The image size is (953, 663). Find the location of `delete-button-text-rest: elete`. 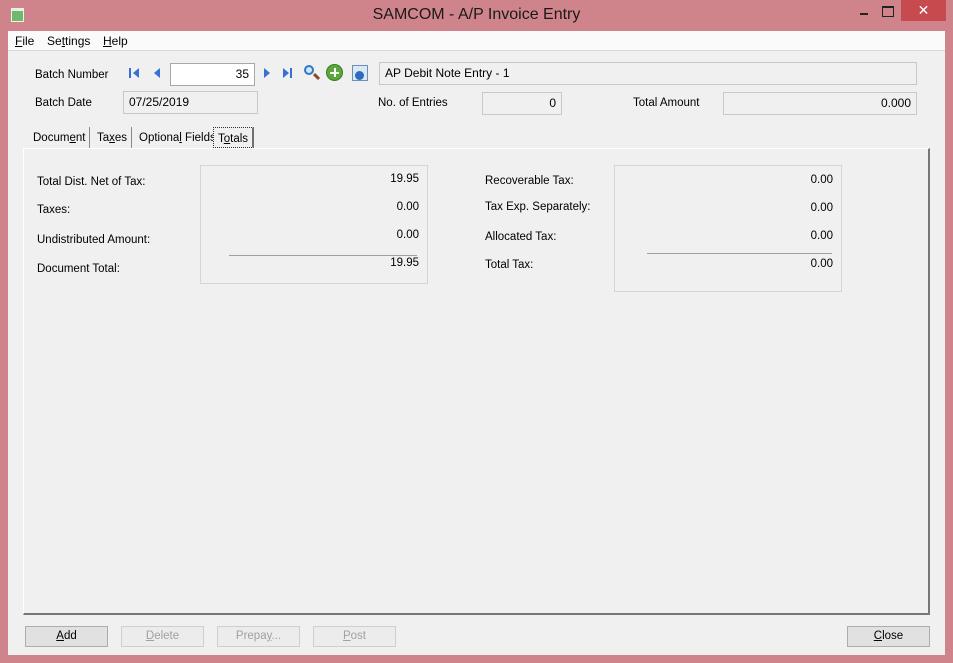

delete-button-text-rest: elete is located at coordinates (167, 636).